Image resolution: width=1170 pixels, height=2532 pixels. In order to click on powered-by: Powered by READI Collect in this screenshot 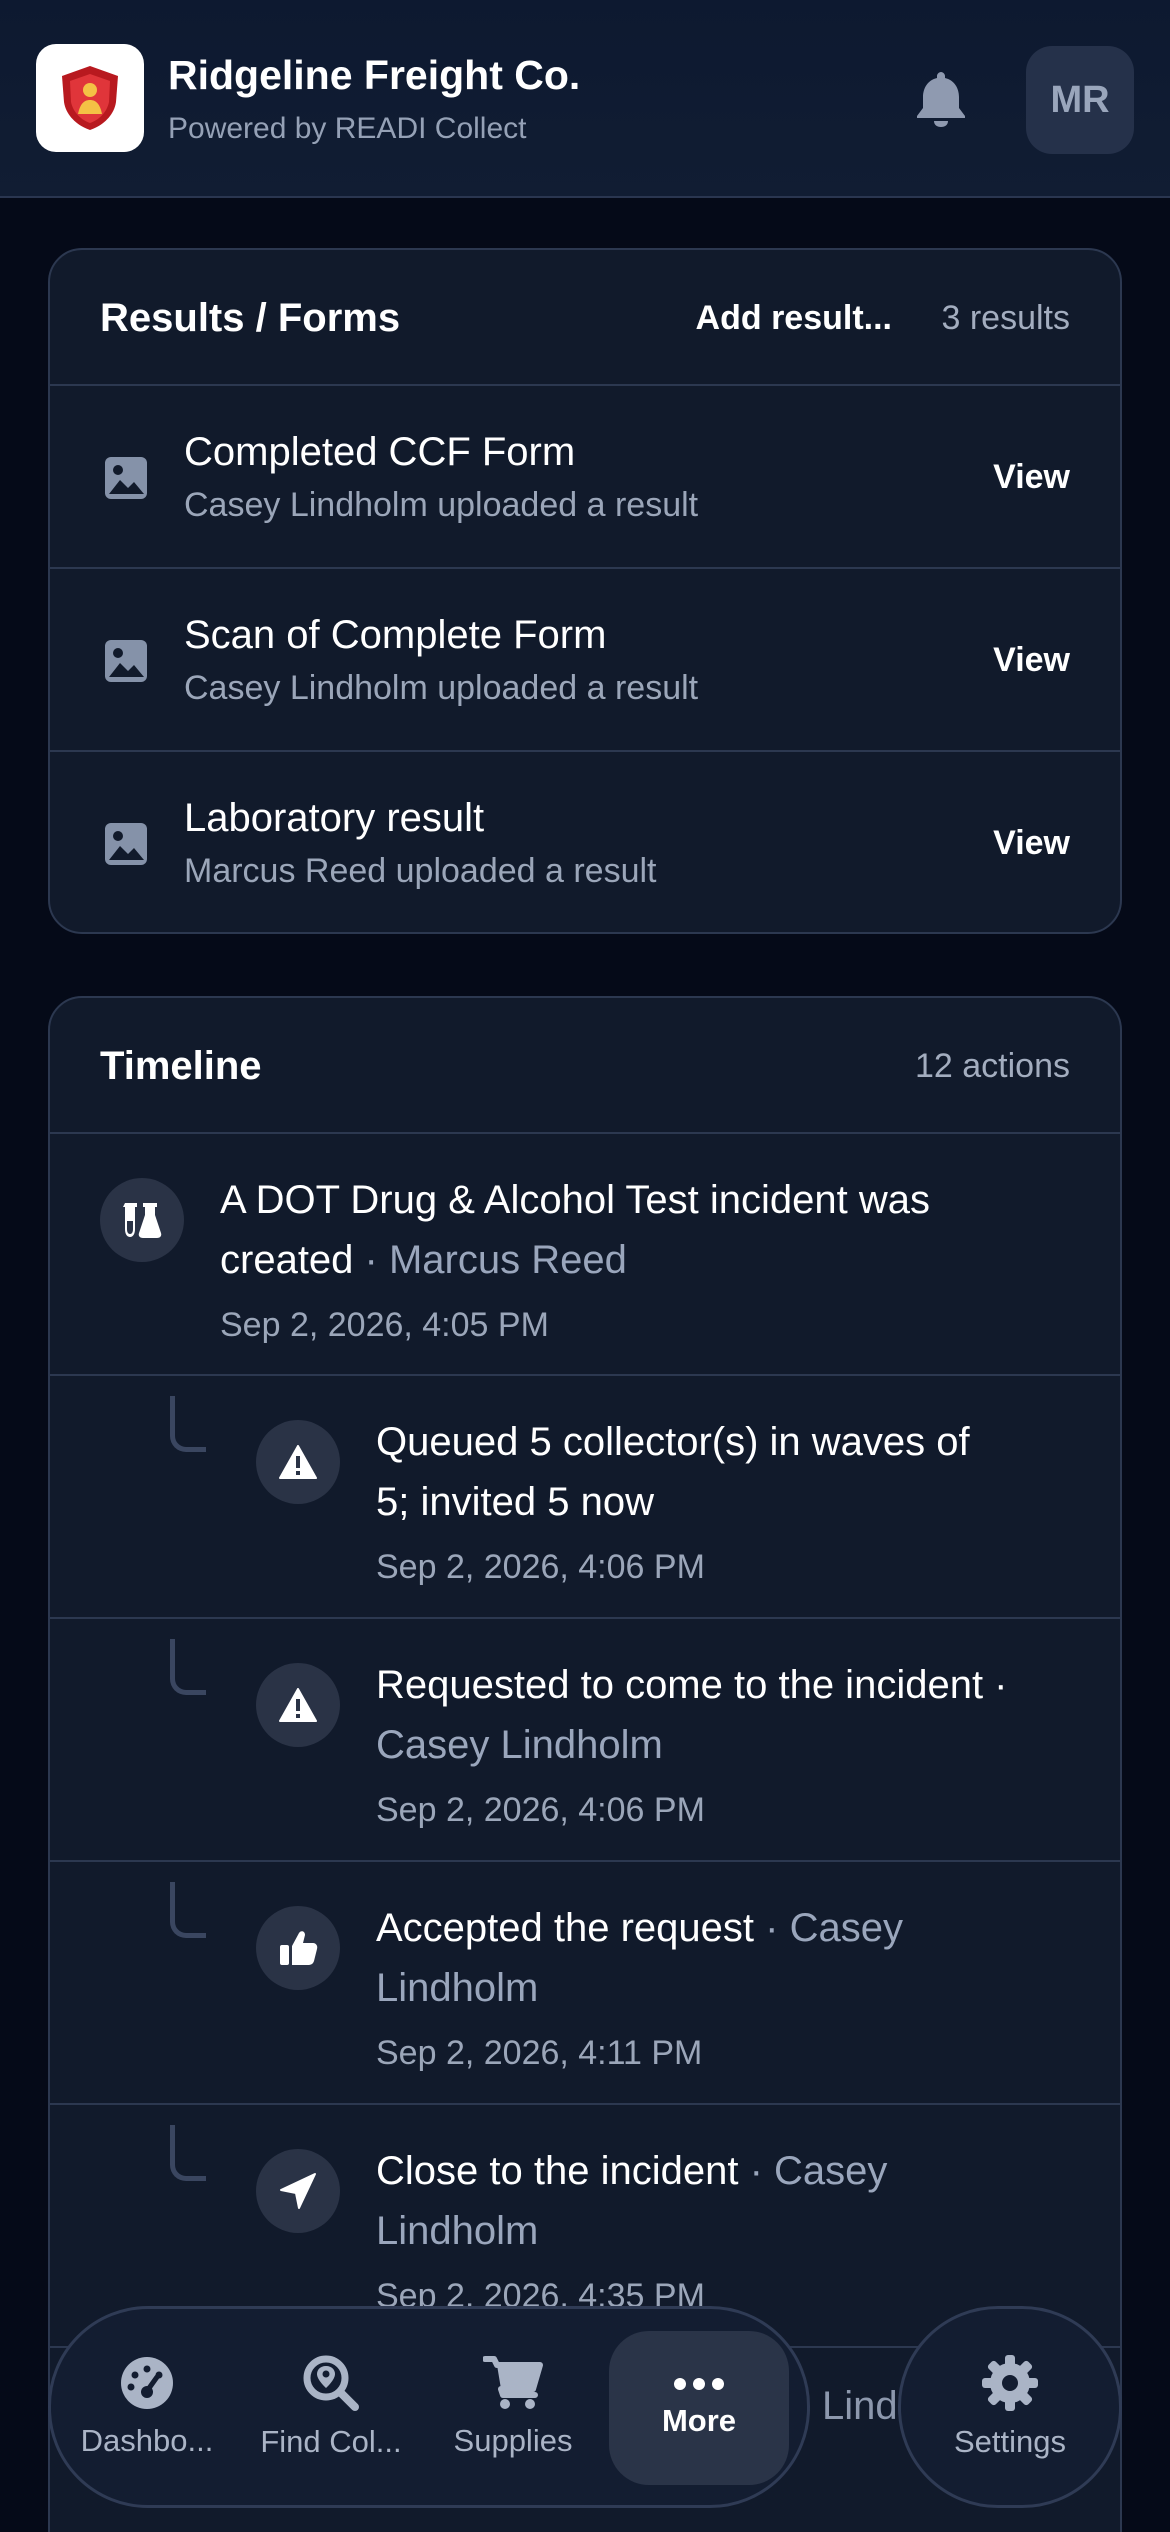, I will do `click(347, 128)`.